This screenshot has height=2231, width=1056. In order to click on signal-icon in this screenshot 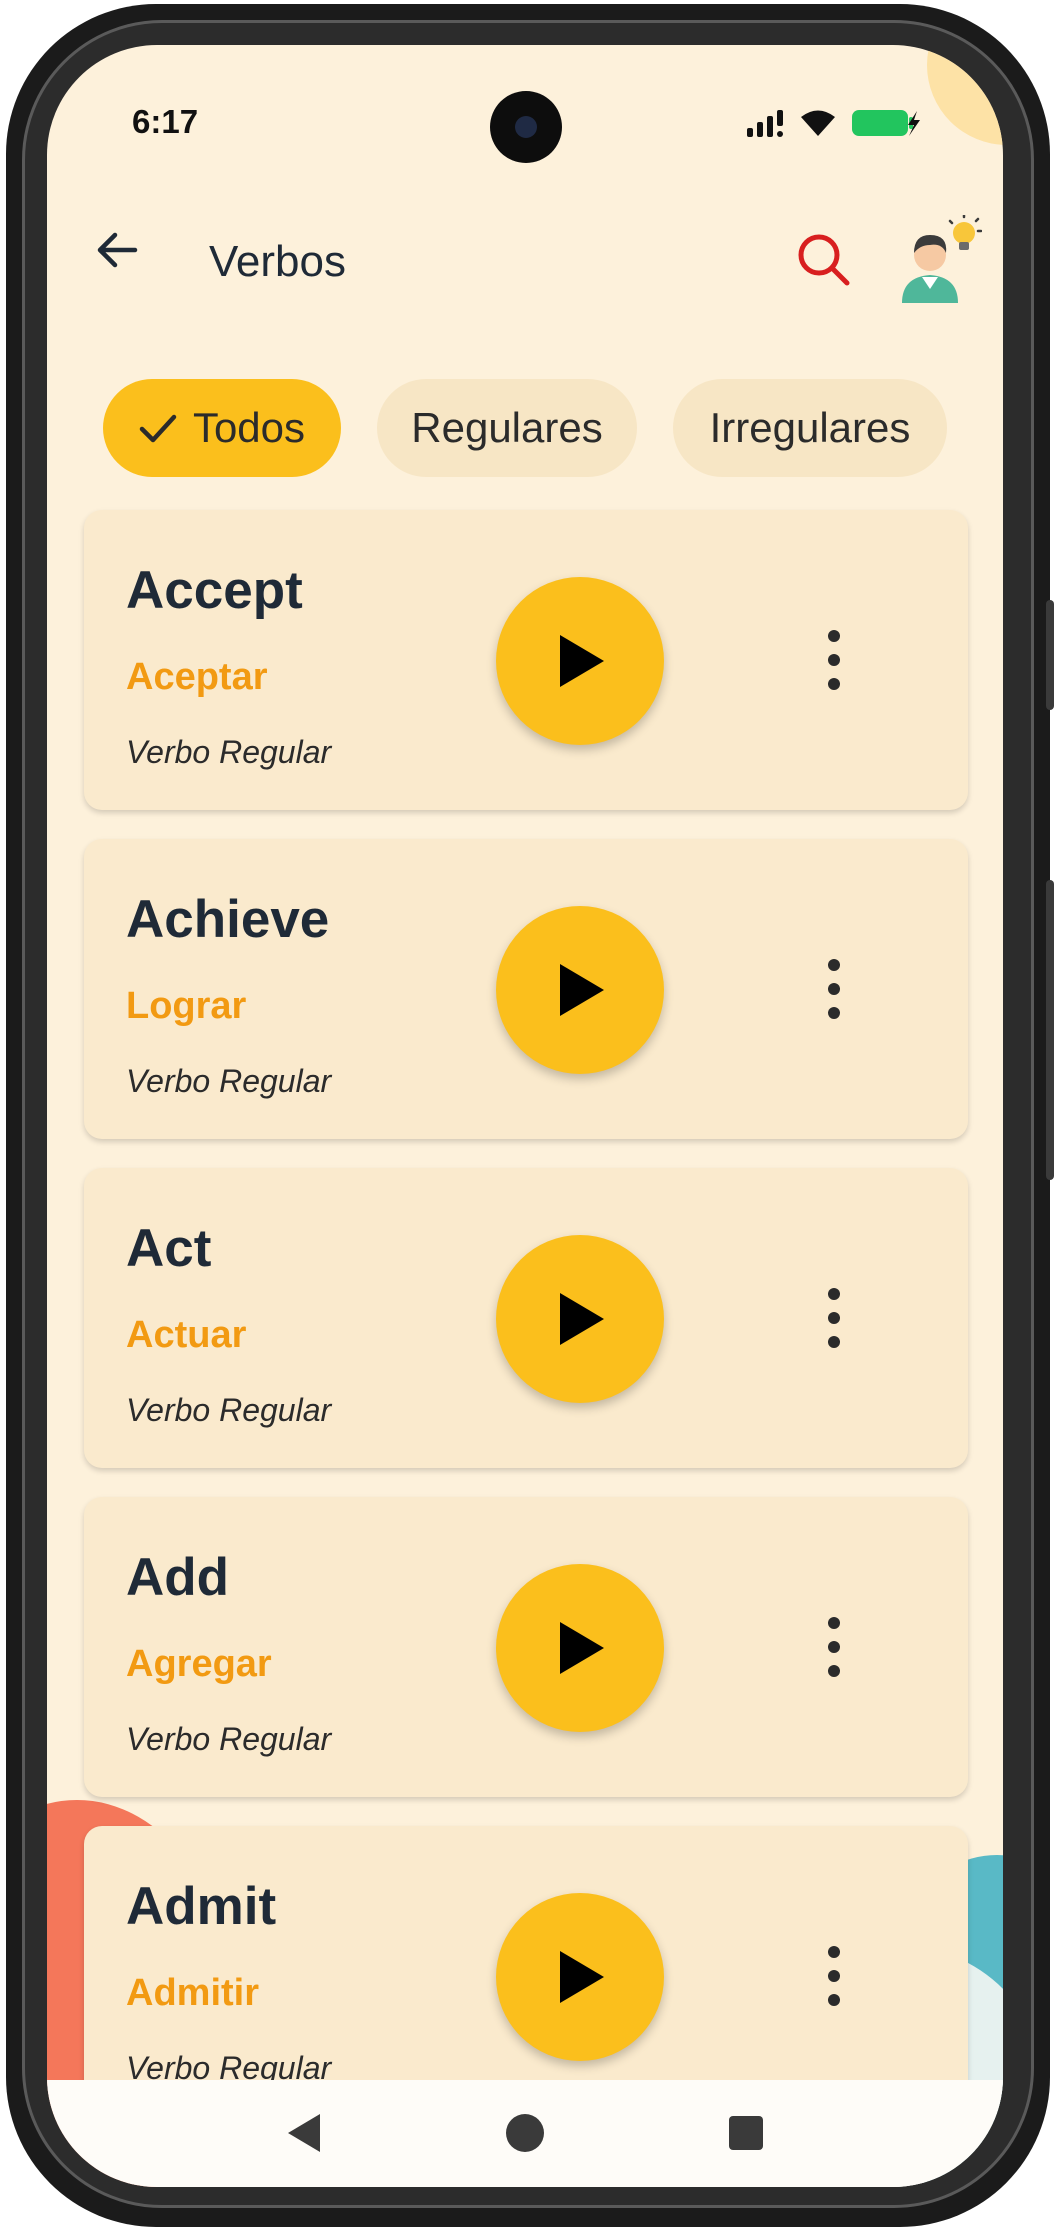, I will do `click(765, 125)`.